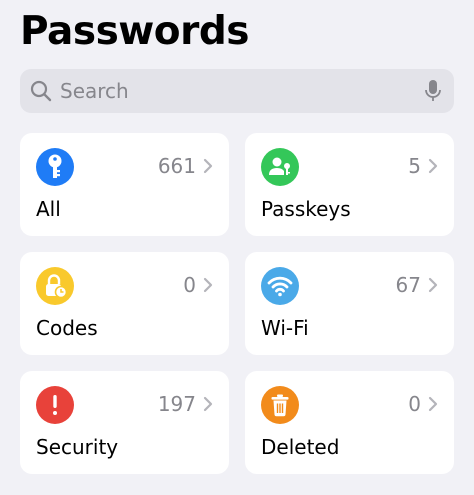 The image size is (474, 495). What do you see at coordinates (189, 285) in the screenshot?
I see `codes-count: 0` at bounding box center [189, 285].